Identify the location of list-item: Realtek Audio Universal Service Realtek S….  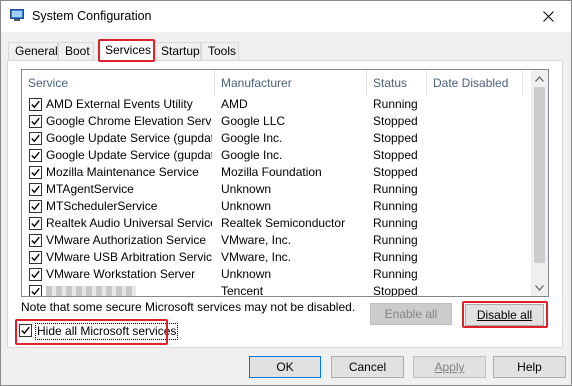
(277, 223).